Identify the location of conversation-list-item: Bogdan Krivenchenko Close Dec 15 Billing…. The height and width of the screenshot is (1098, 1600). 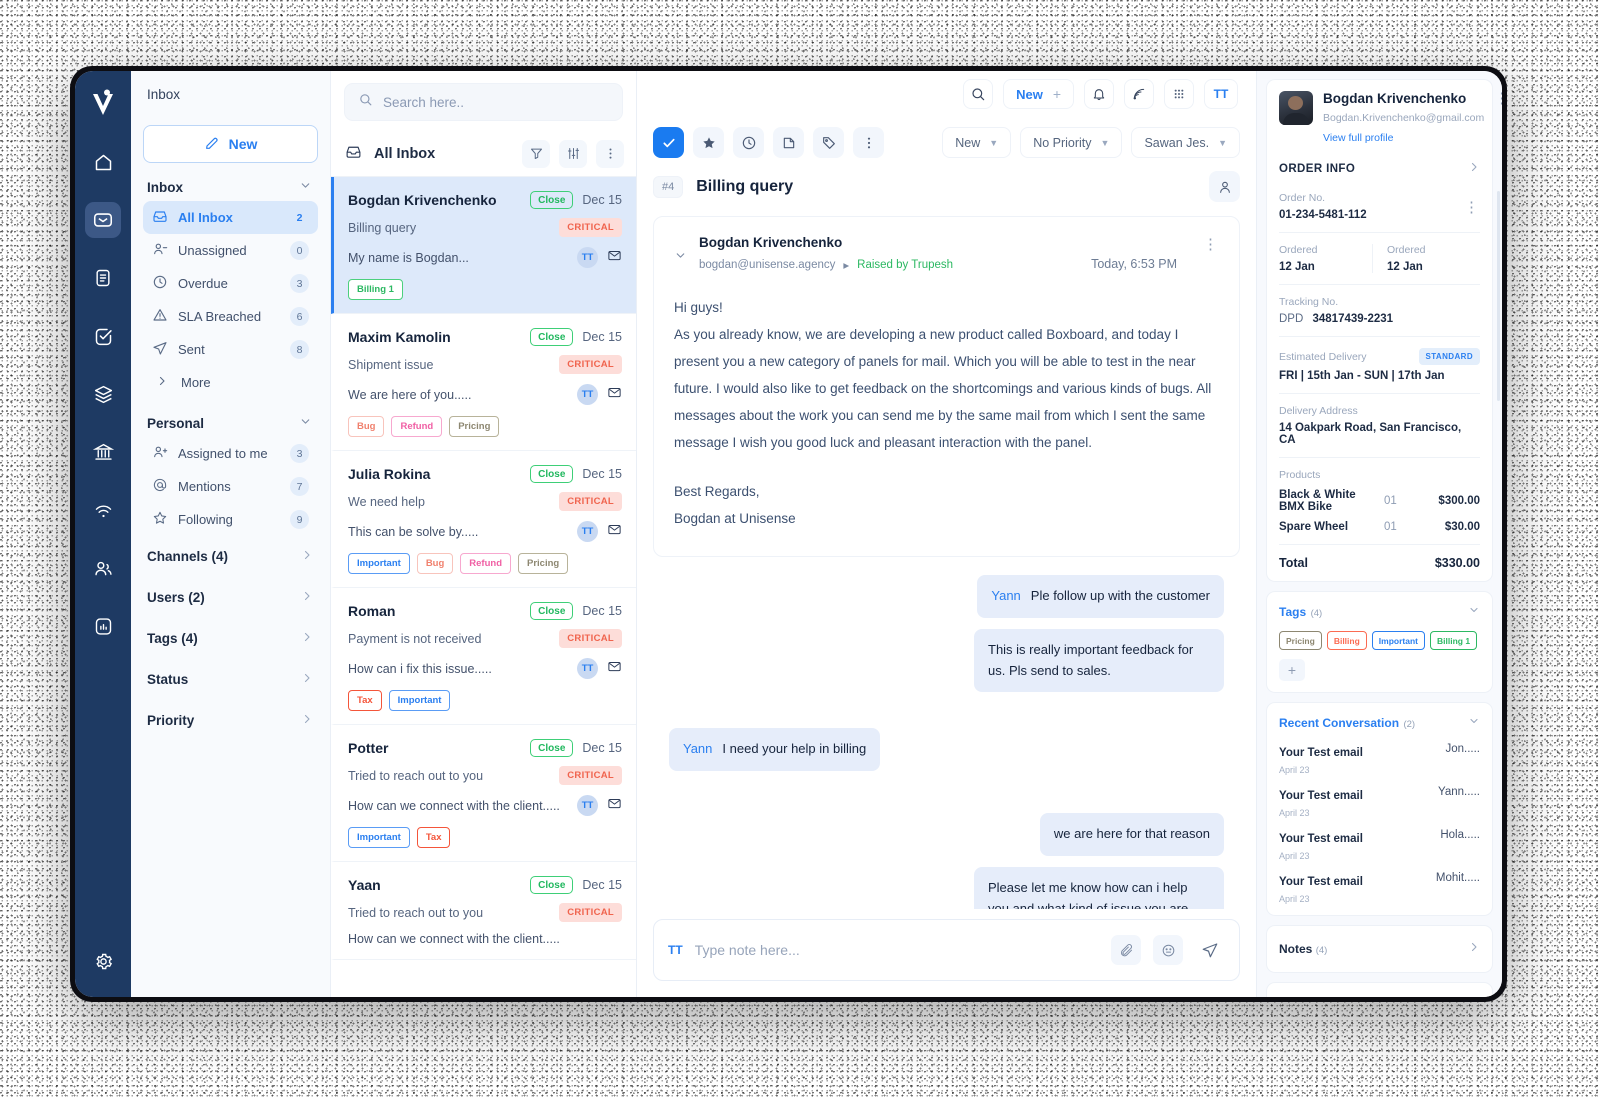
(483, 245).